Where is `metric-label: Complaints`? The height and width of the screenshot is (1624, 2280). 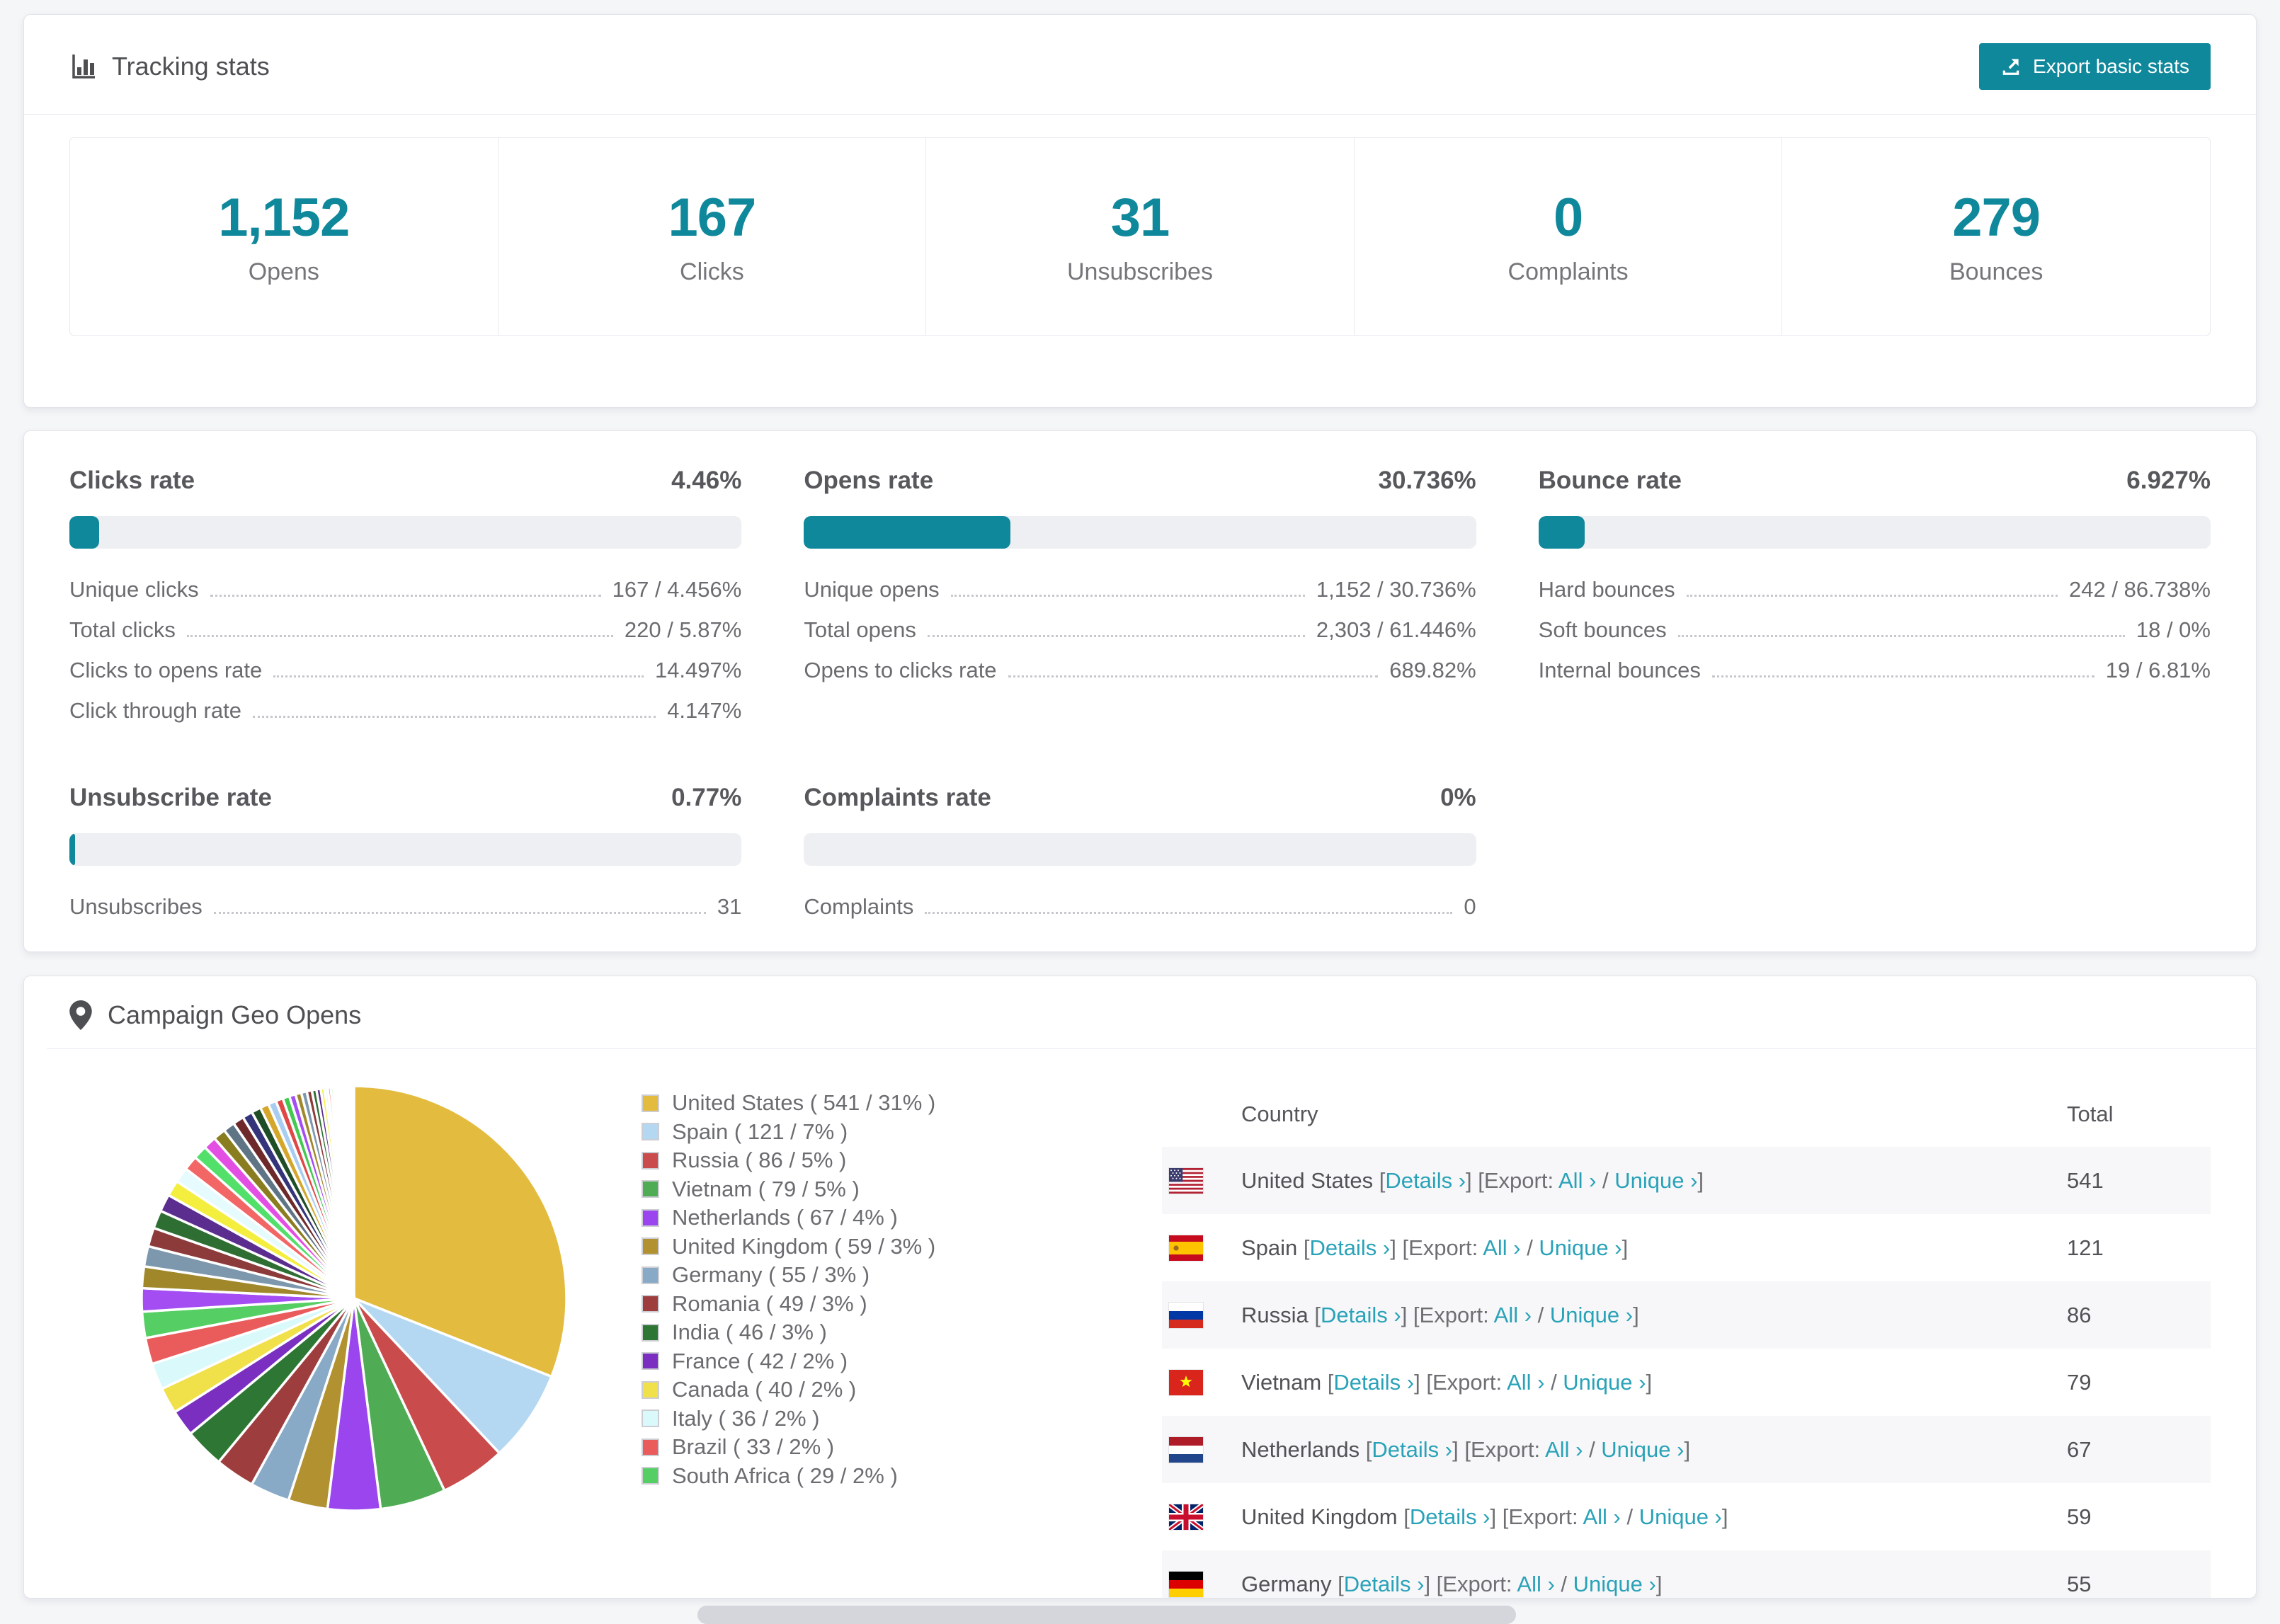 metric-label: Complaints is located at coordinates (859, 906).